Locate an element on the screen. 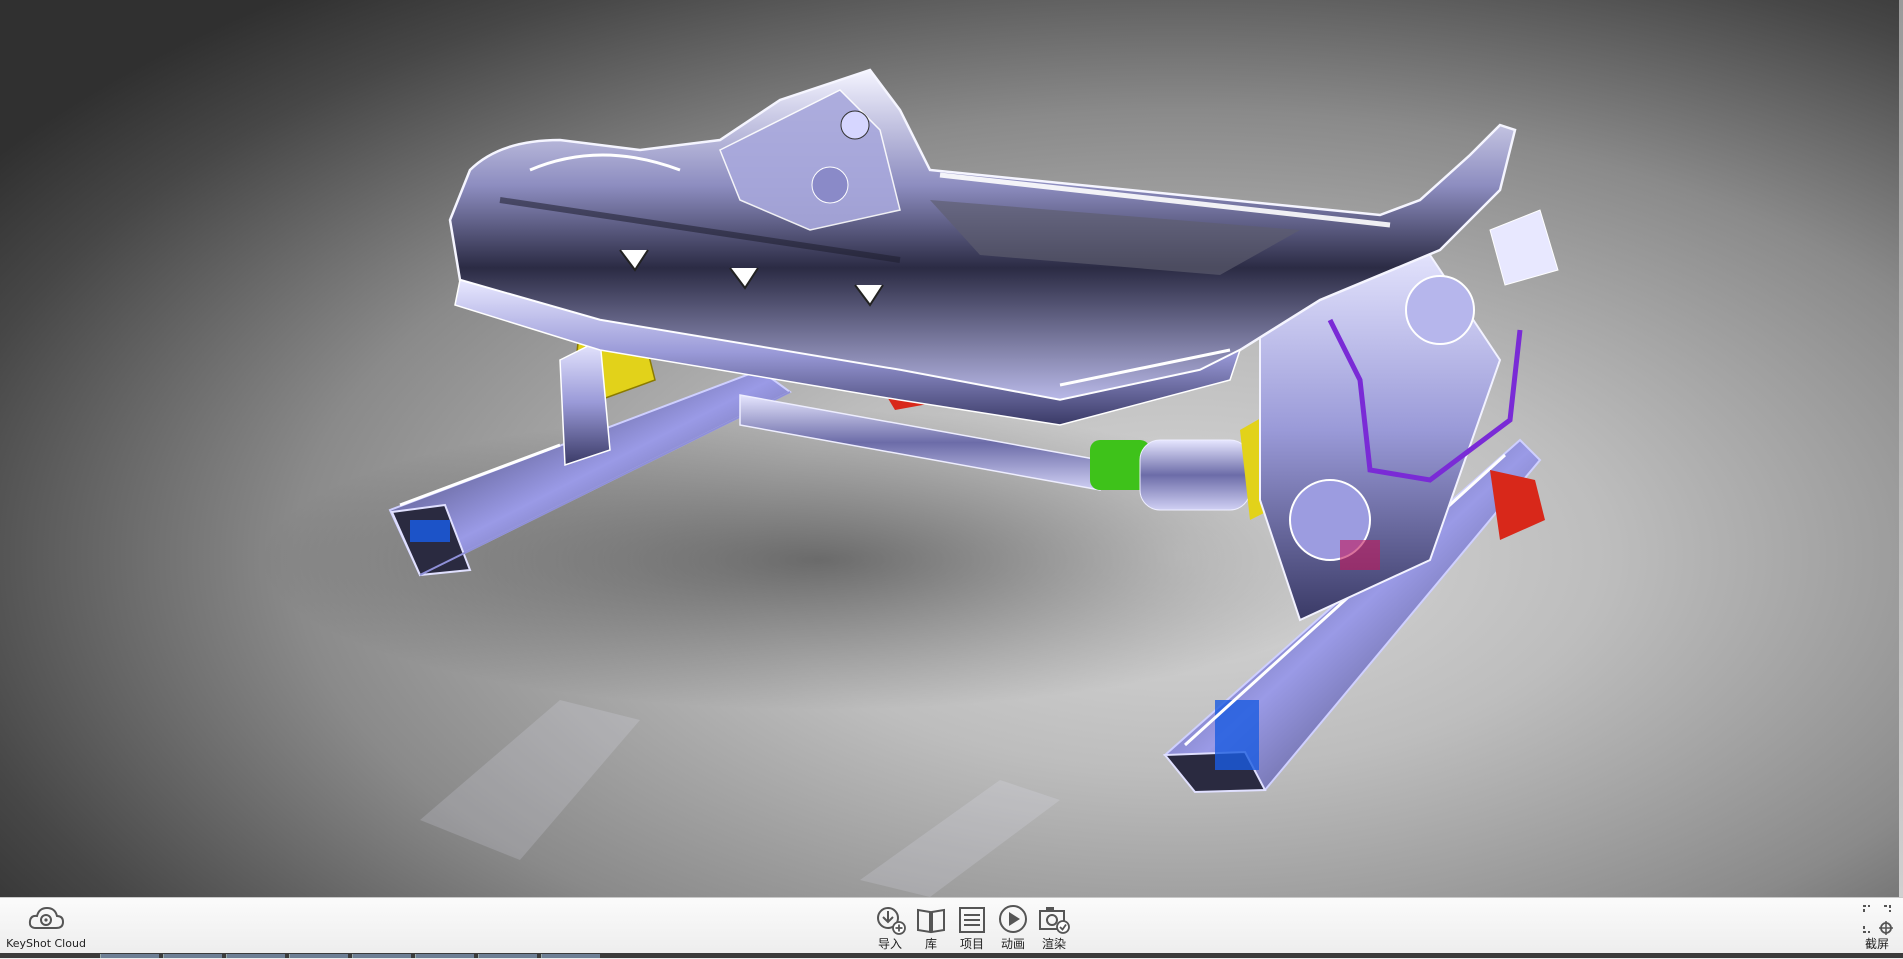 This screenshot has width=1903, height=959. library-book-icon is located at coordinates (931, 921).